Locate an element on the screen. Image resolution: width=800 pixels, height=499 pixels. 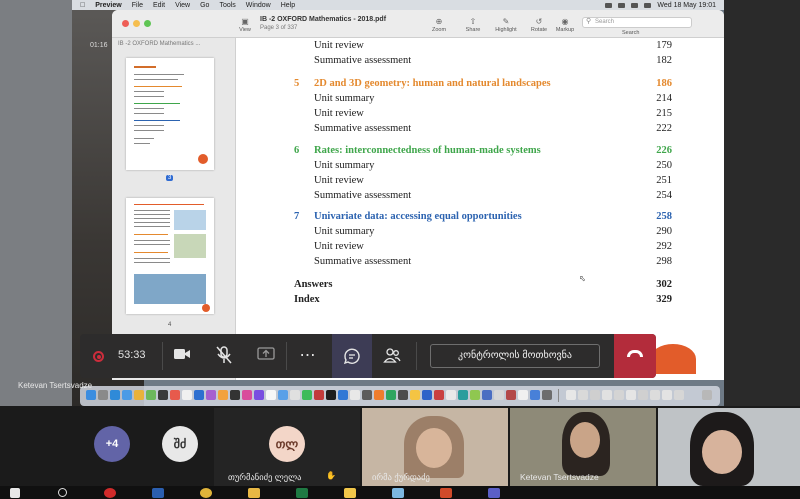
opera-icon is located at coordinates (110, 493).